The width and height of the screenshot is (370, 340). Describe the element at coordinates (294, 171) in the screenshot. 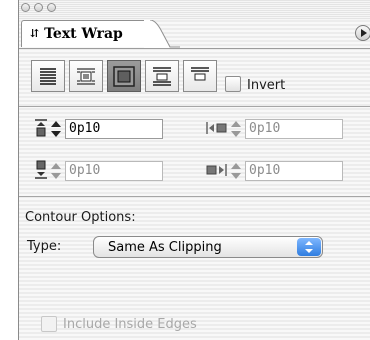

I see `right-offset-field: 0p10` at that location.